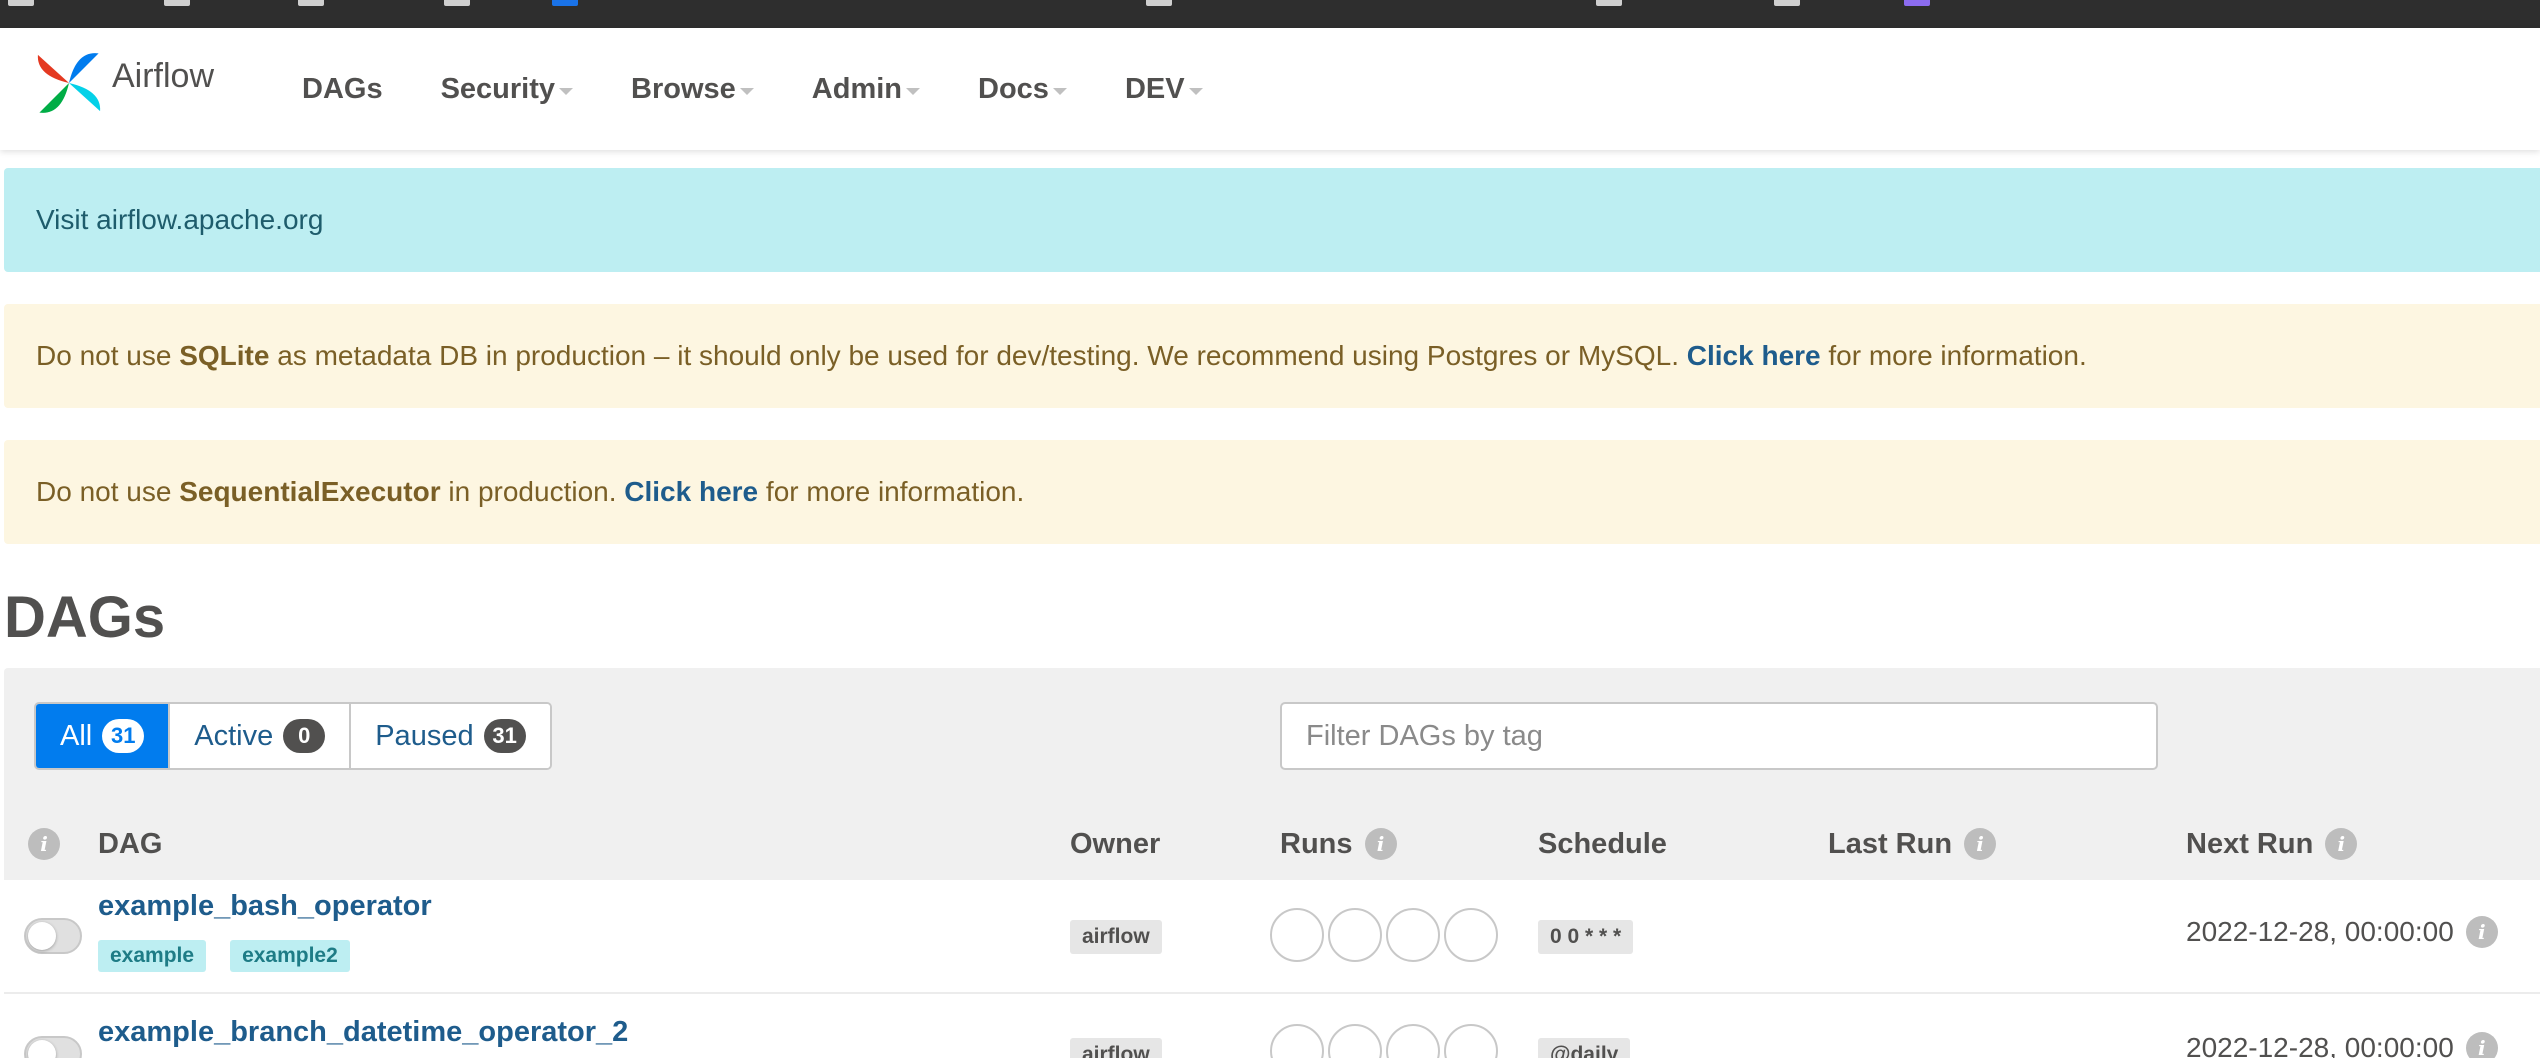 Image resolution: width=2540 pixels, height=1058 pixels. I want to click on nav-browse-label: Browse, so click(683, 88).